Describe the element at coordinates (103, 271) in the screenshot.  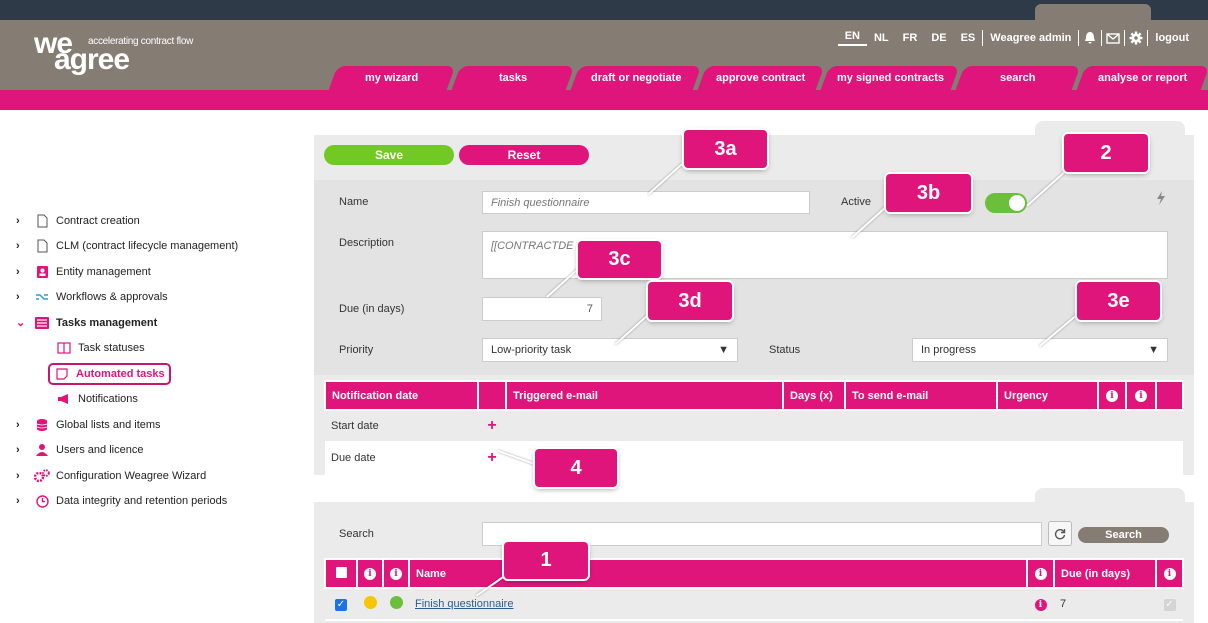
I see `sidebar-item-label: Entity management` at that location.